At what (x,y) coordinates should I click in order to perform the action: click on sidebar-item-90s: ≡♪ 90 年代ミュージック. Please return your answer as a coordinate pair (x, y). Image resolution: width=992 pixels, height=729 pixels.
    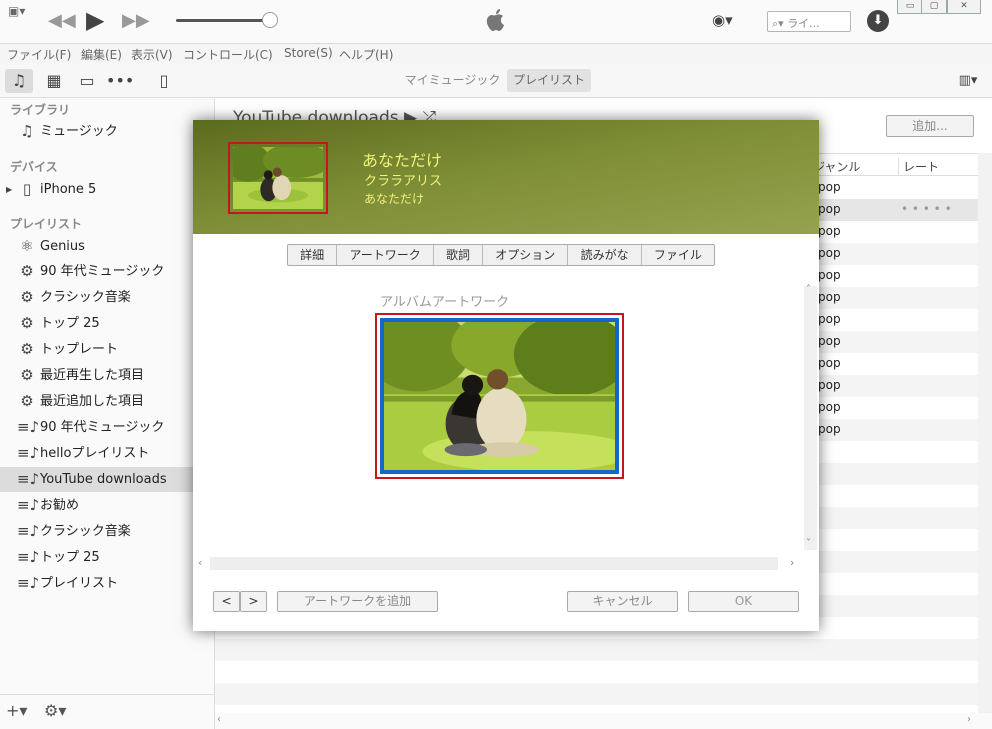
    Looking at the image, I should click on (107, 427).